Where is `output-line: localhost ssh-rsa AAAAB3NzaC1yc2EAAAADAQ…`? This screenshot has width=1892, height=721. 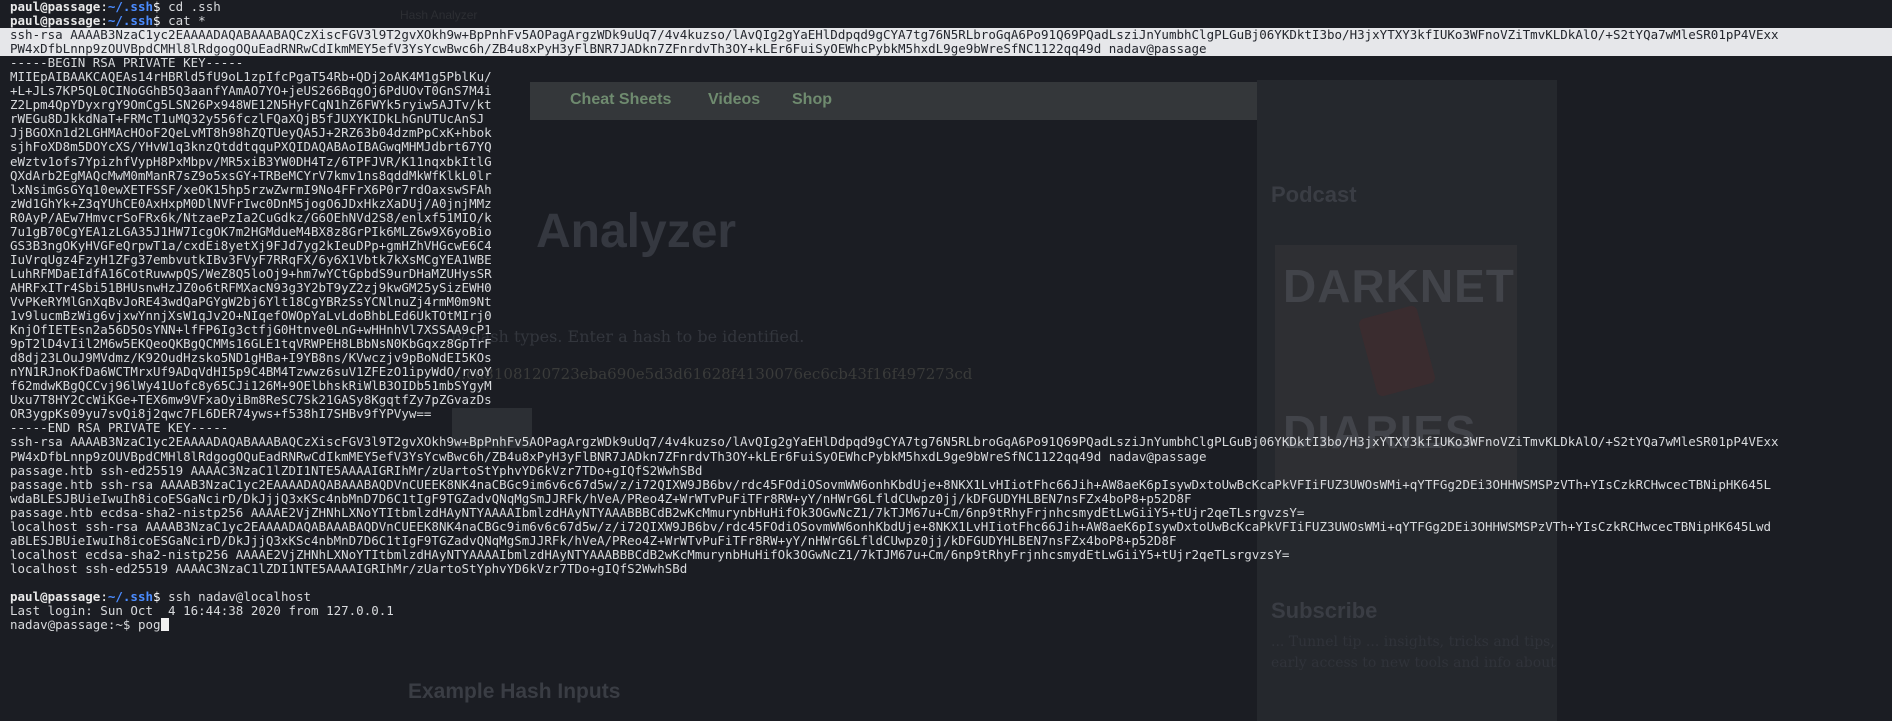 output-line: localhost ssh-rsa AAAAB3NzaC1yc2EAAAADAQ… is located at coordinates (890, 526).